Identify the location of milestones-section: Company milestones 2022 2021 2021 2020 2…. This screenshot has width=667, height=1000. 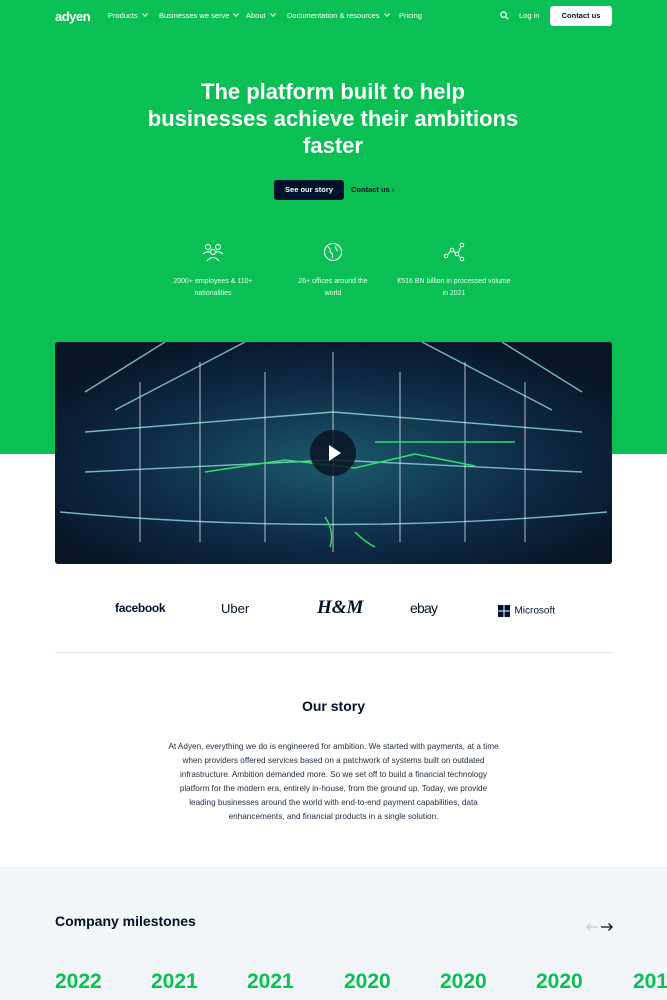
(333, 933).